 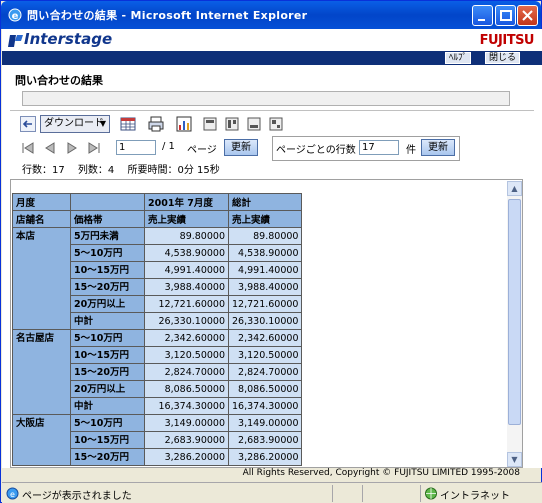 What do you see at coordinates (272, 110) in the screenshot?
I see `divider` at bounding box center [272, 110].